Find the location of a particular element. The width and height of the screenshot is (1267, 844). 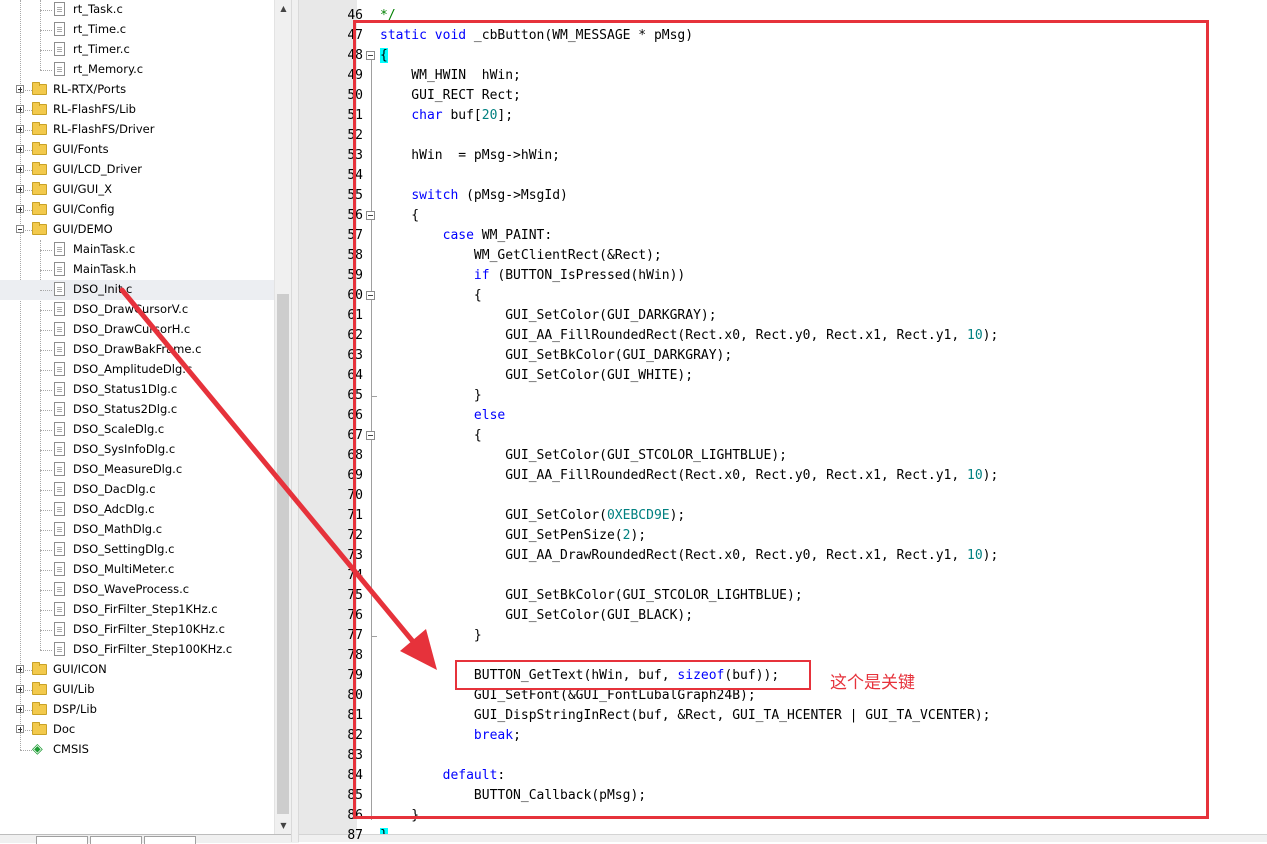

code-line: GUI_SetColor(GUI_BLACK); is located at coordinates (536, 616).